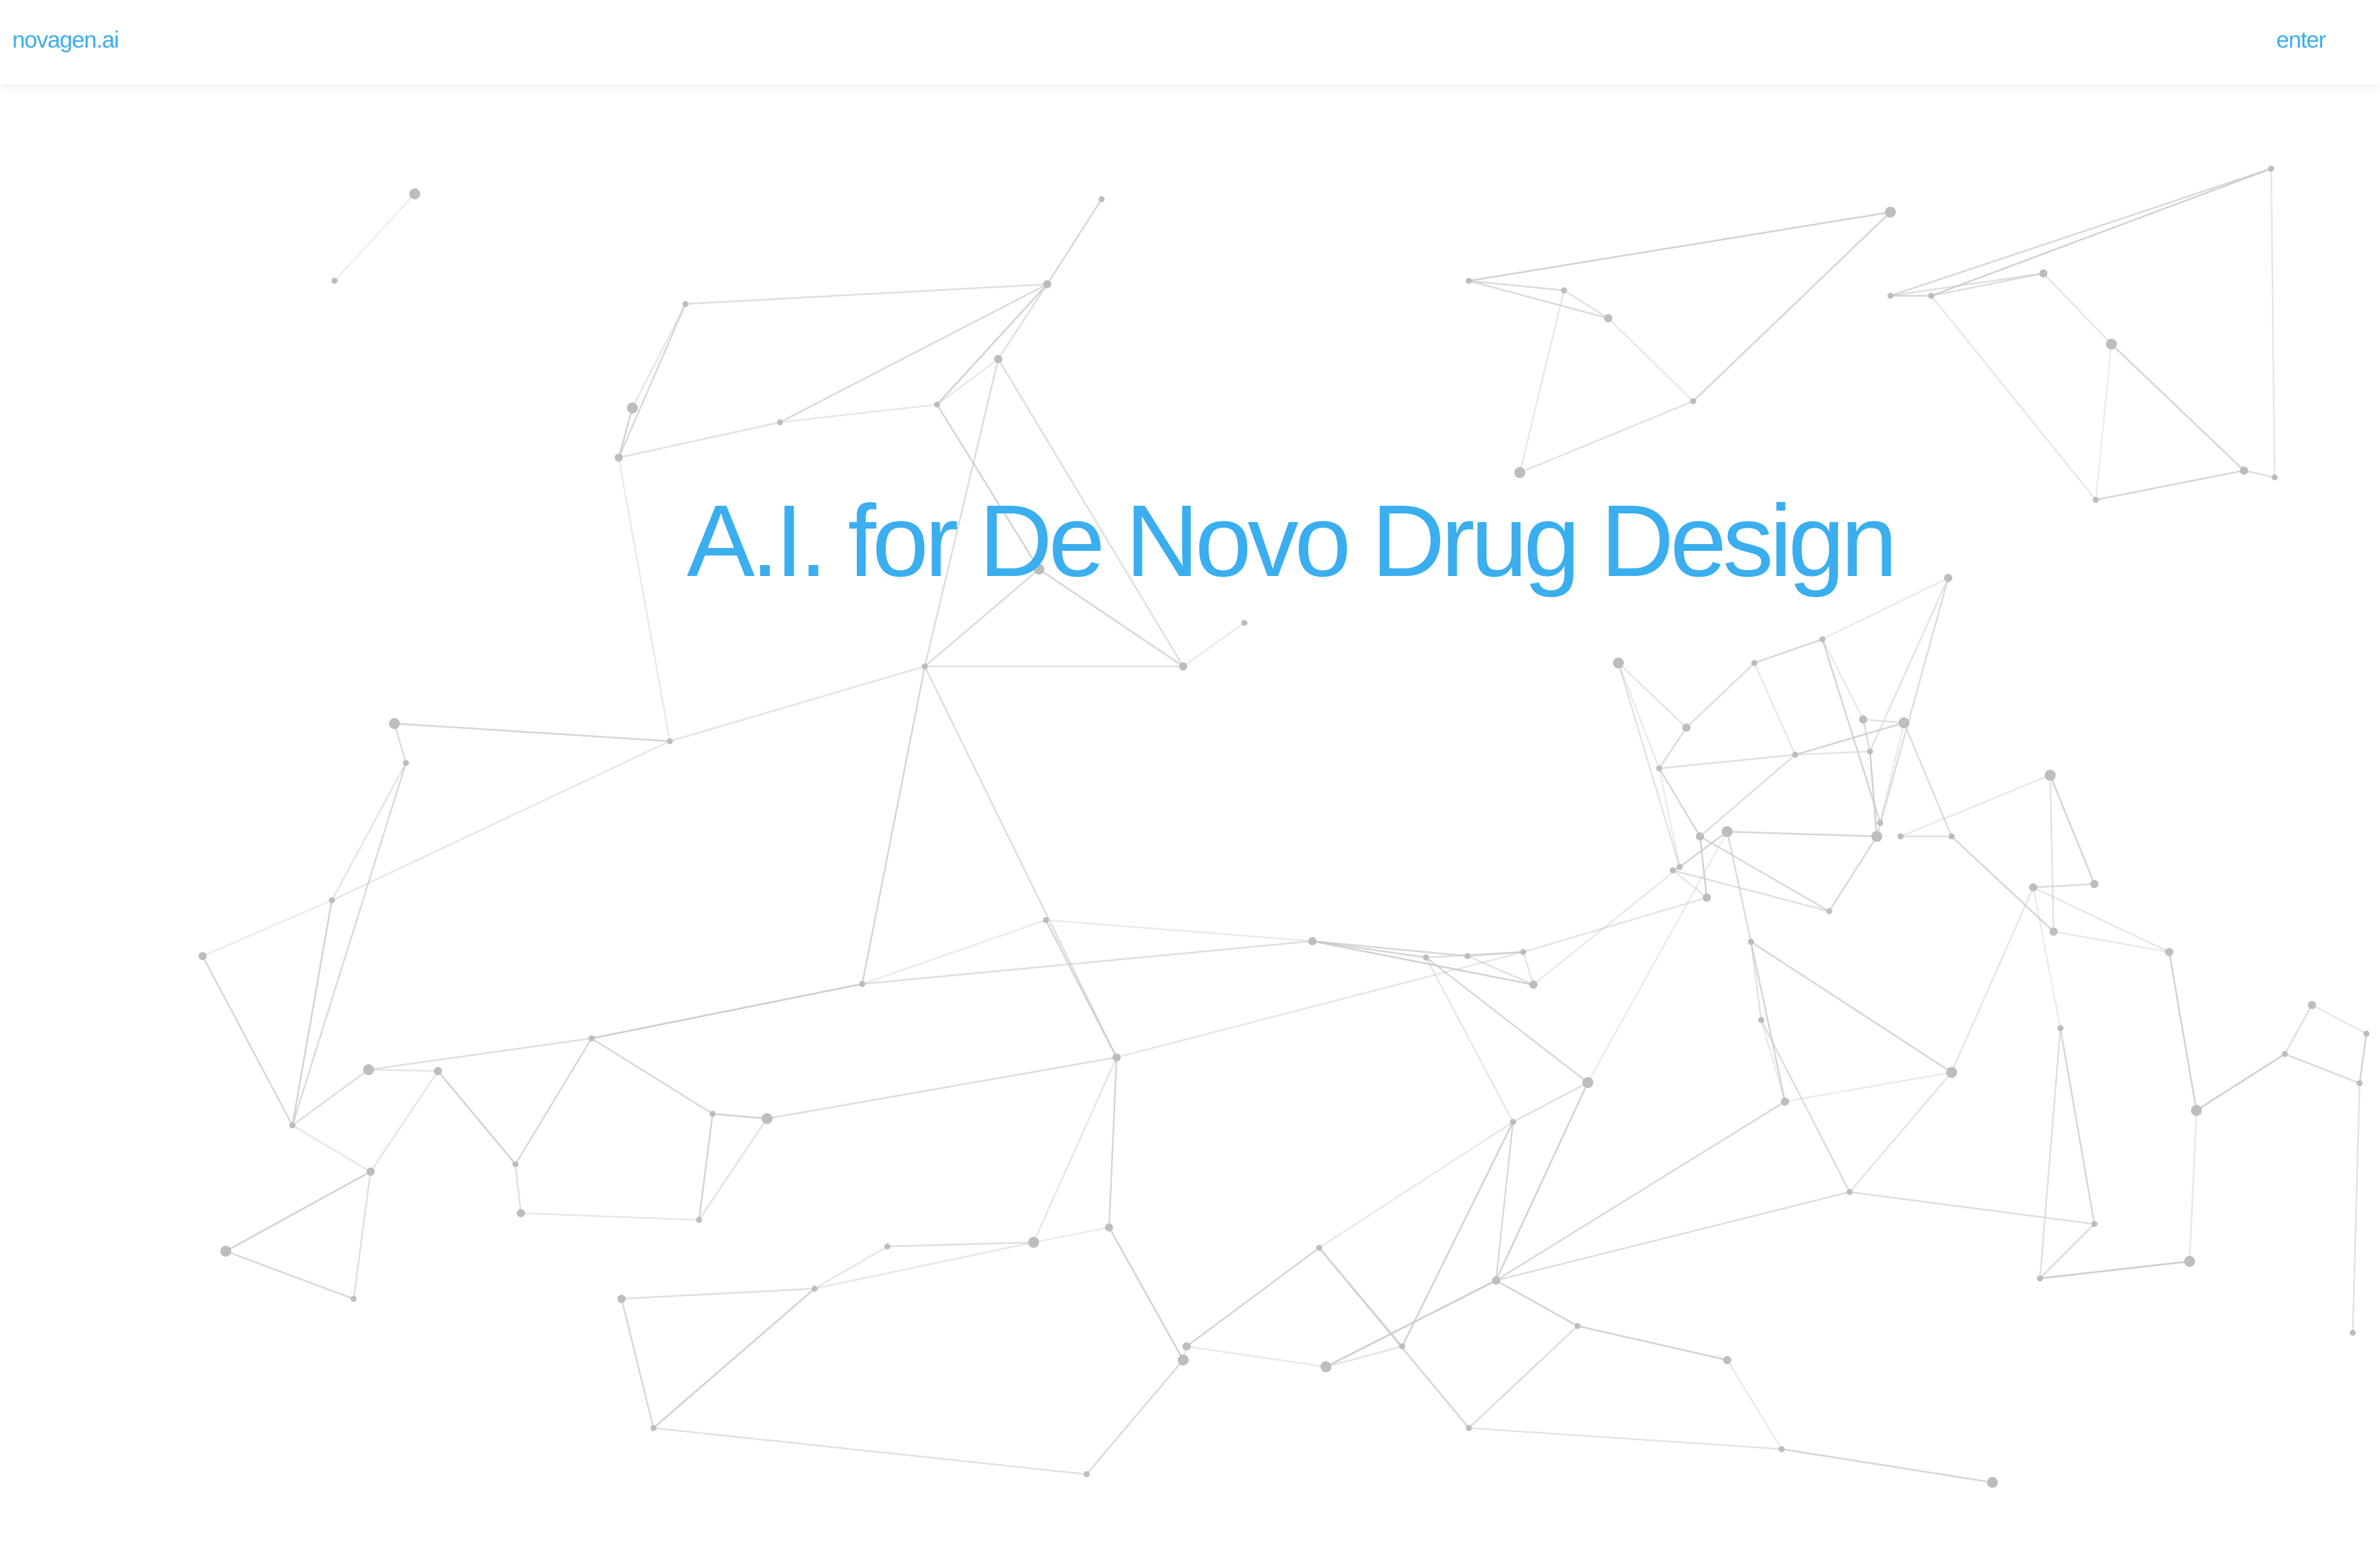 The height and width of the screenshot is (1564, 2380). Describe the element at coordinates (2302, 41) in the screenshot. I see `enter-link: enter` at that location.